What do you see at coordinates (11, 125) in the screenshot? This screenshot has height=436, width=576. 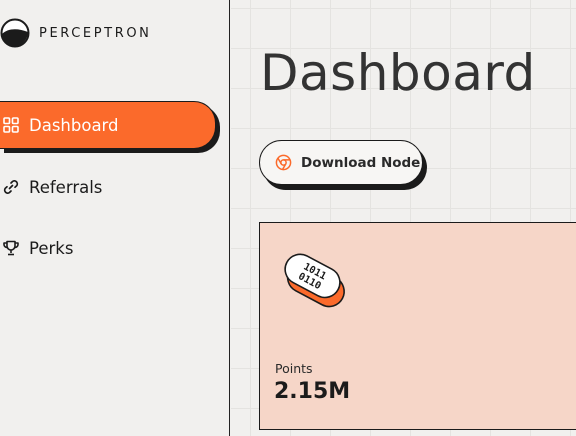 I see `grid-icon` at bounding box center [11, 125].